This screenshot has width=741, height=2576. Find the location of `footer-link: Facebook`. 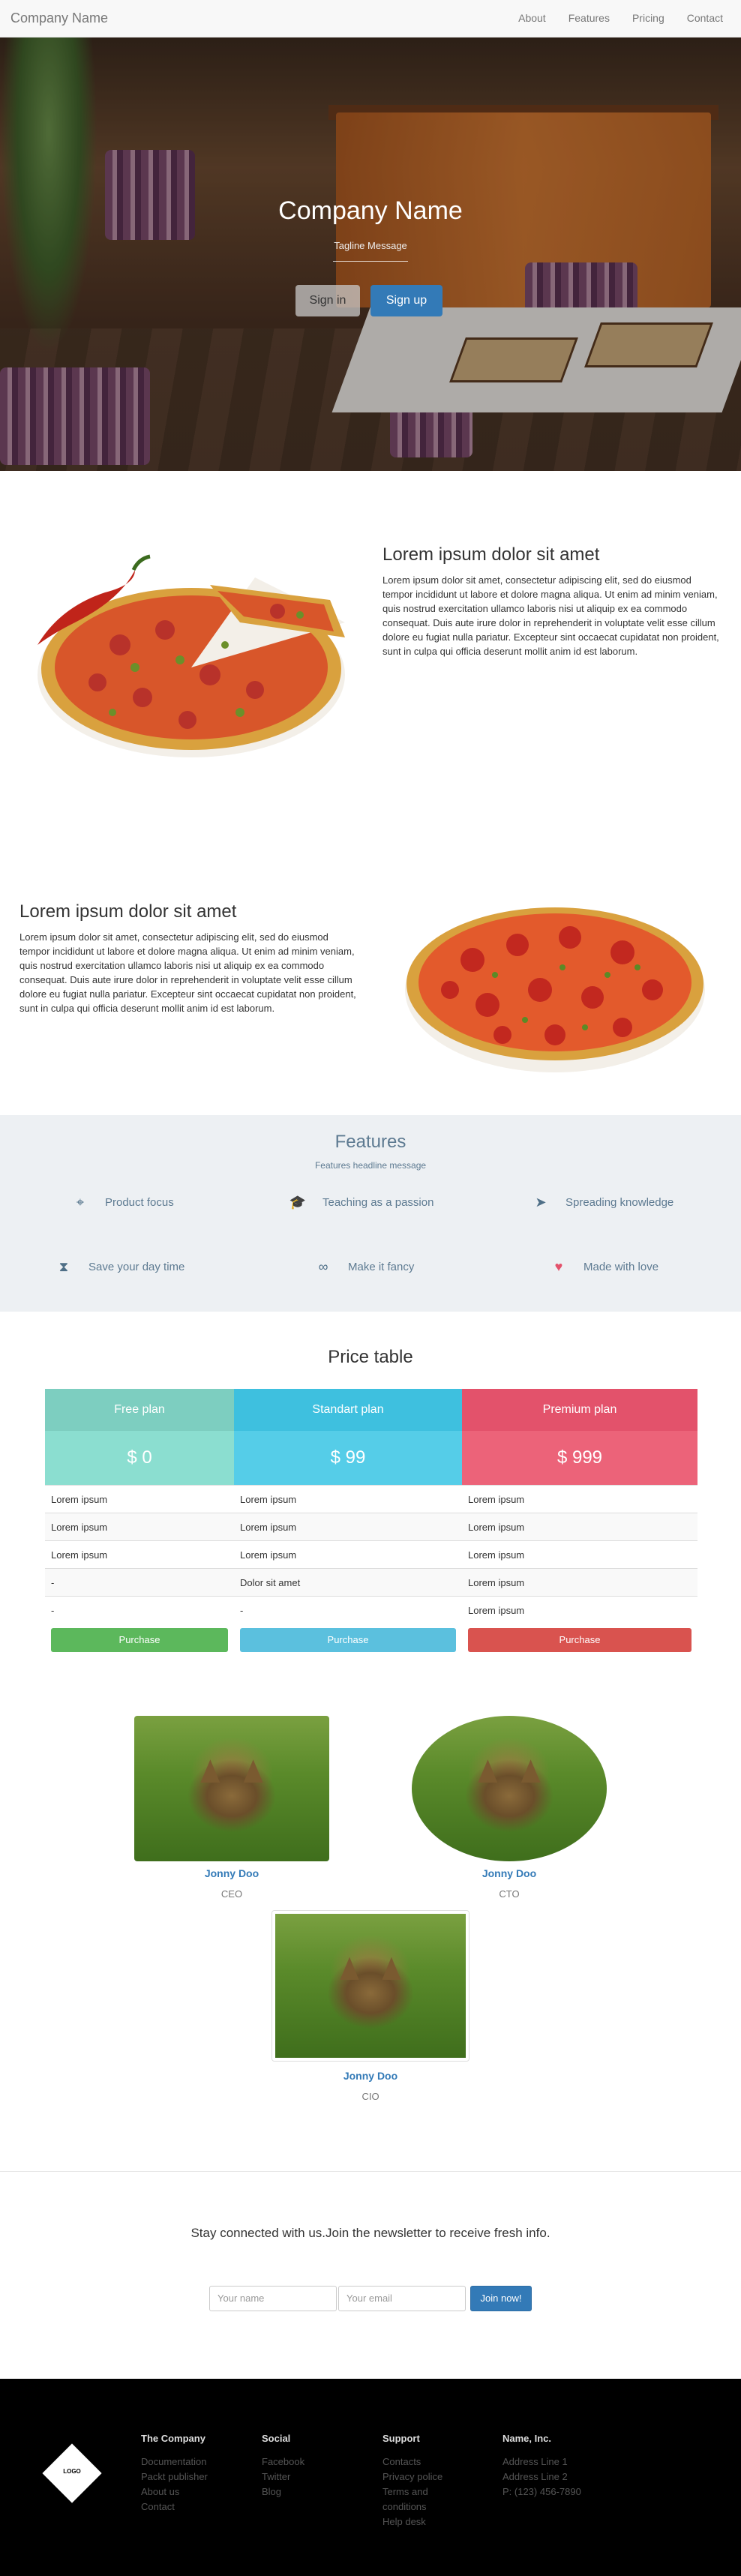

footer-link: Facebook is located at coordinates (283, 2462).